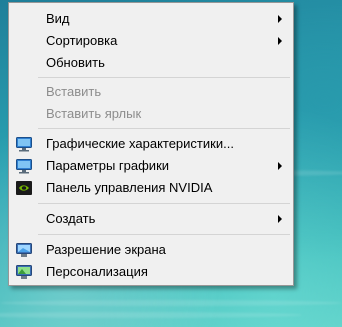 The height and width of the screenshot is (327, 342). What do you see at coordinates (71, 218) in the screenshot?
I see `menu-item-label: Создать` at bounding box center [71, 218].